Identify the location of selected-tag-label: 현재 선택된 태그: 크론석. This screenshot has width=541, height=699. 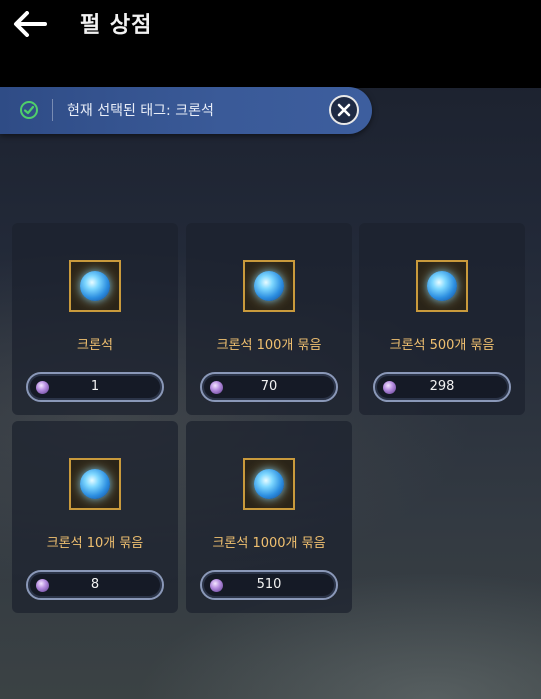
(140, 111).